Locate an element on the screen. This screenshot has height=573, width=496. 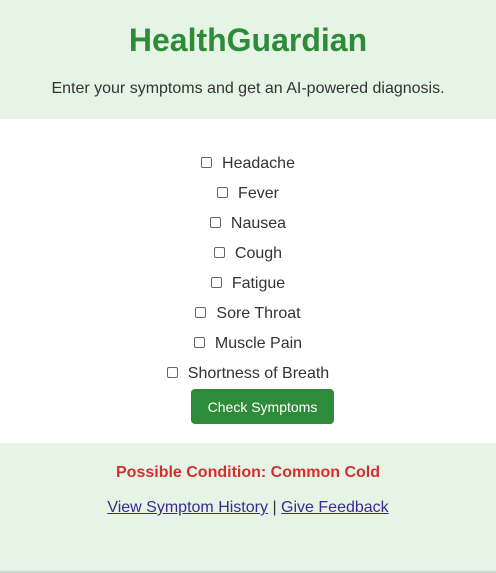
symptom-nausea: Nausea is located at coordinates (248, 224).